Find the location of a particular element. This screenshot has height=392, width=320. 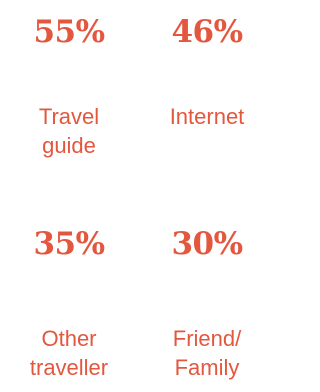

stat-label-friend-family: Friend/ Family is located at coordinates (207, 353).